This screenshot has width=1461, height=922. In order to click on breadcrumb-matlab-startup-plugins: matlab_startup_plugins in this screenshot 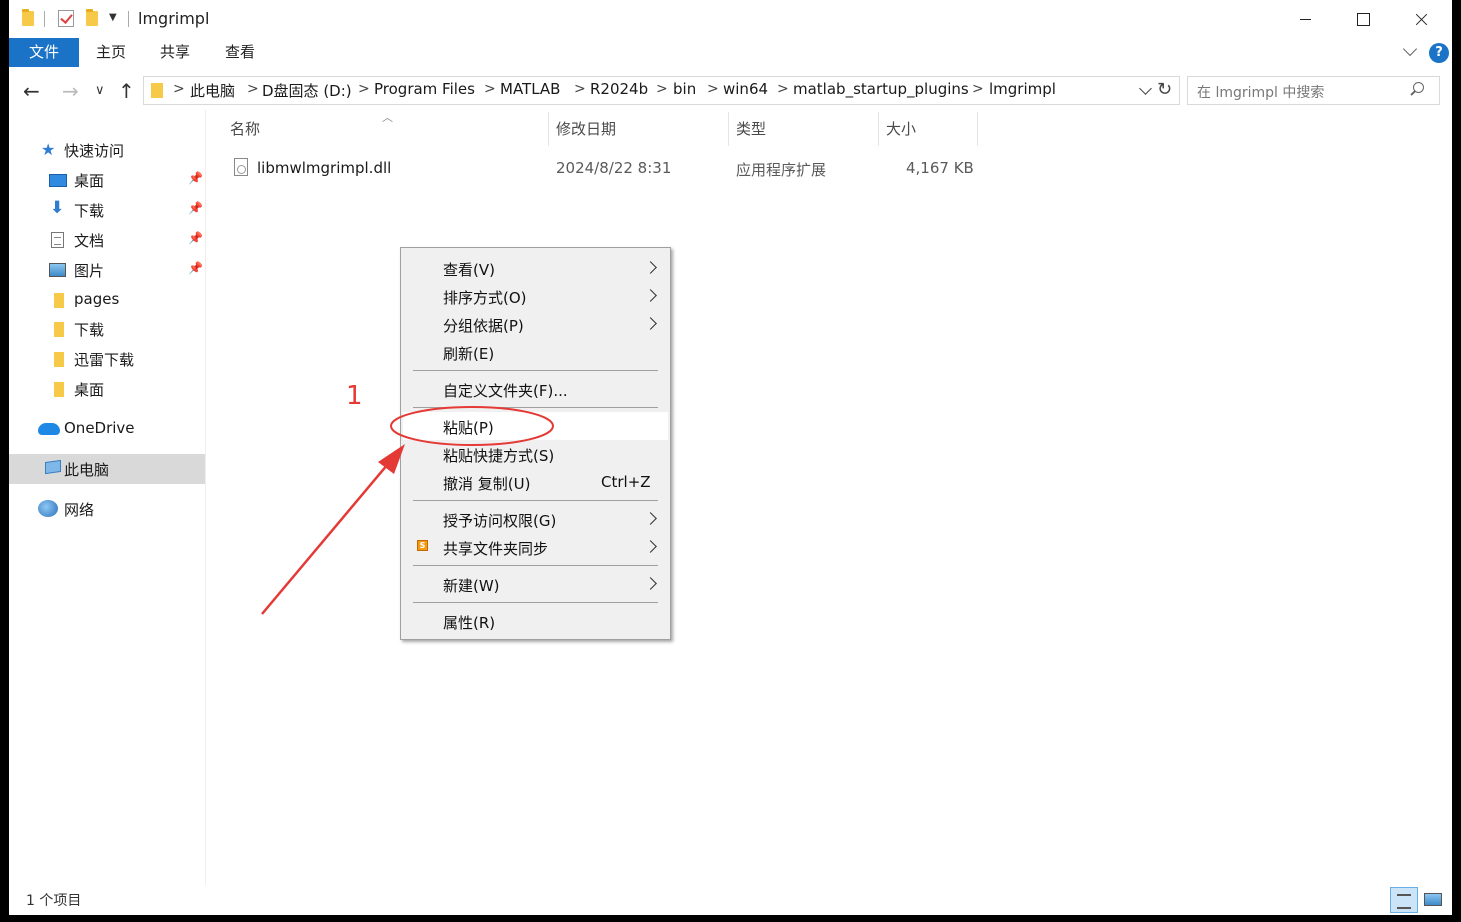, I will do `click(881, 89)`.